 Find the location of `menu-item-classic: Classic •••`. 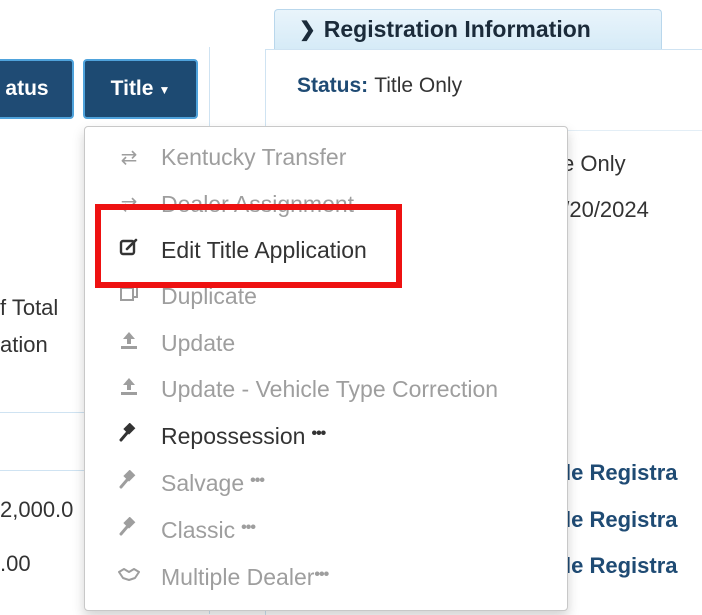

menu-item-classic: Classic ••• is located at coordinates (186, 530).